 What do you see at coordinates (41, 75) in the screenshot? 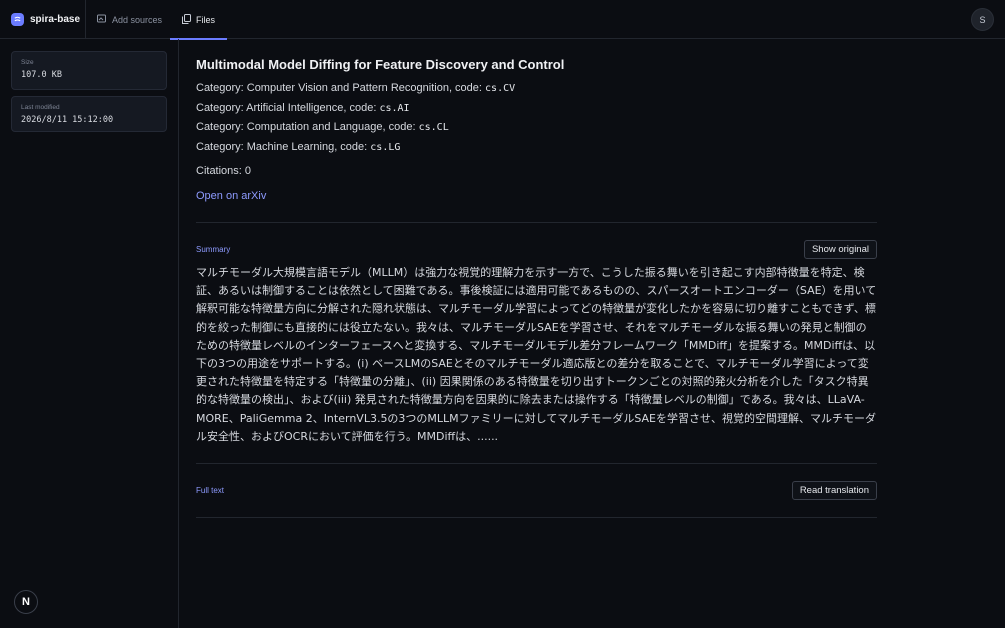
I see `size-value: 107.0 KB` at bounding box center [41, 75].